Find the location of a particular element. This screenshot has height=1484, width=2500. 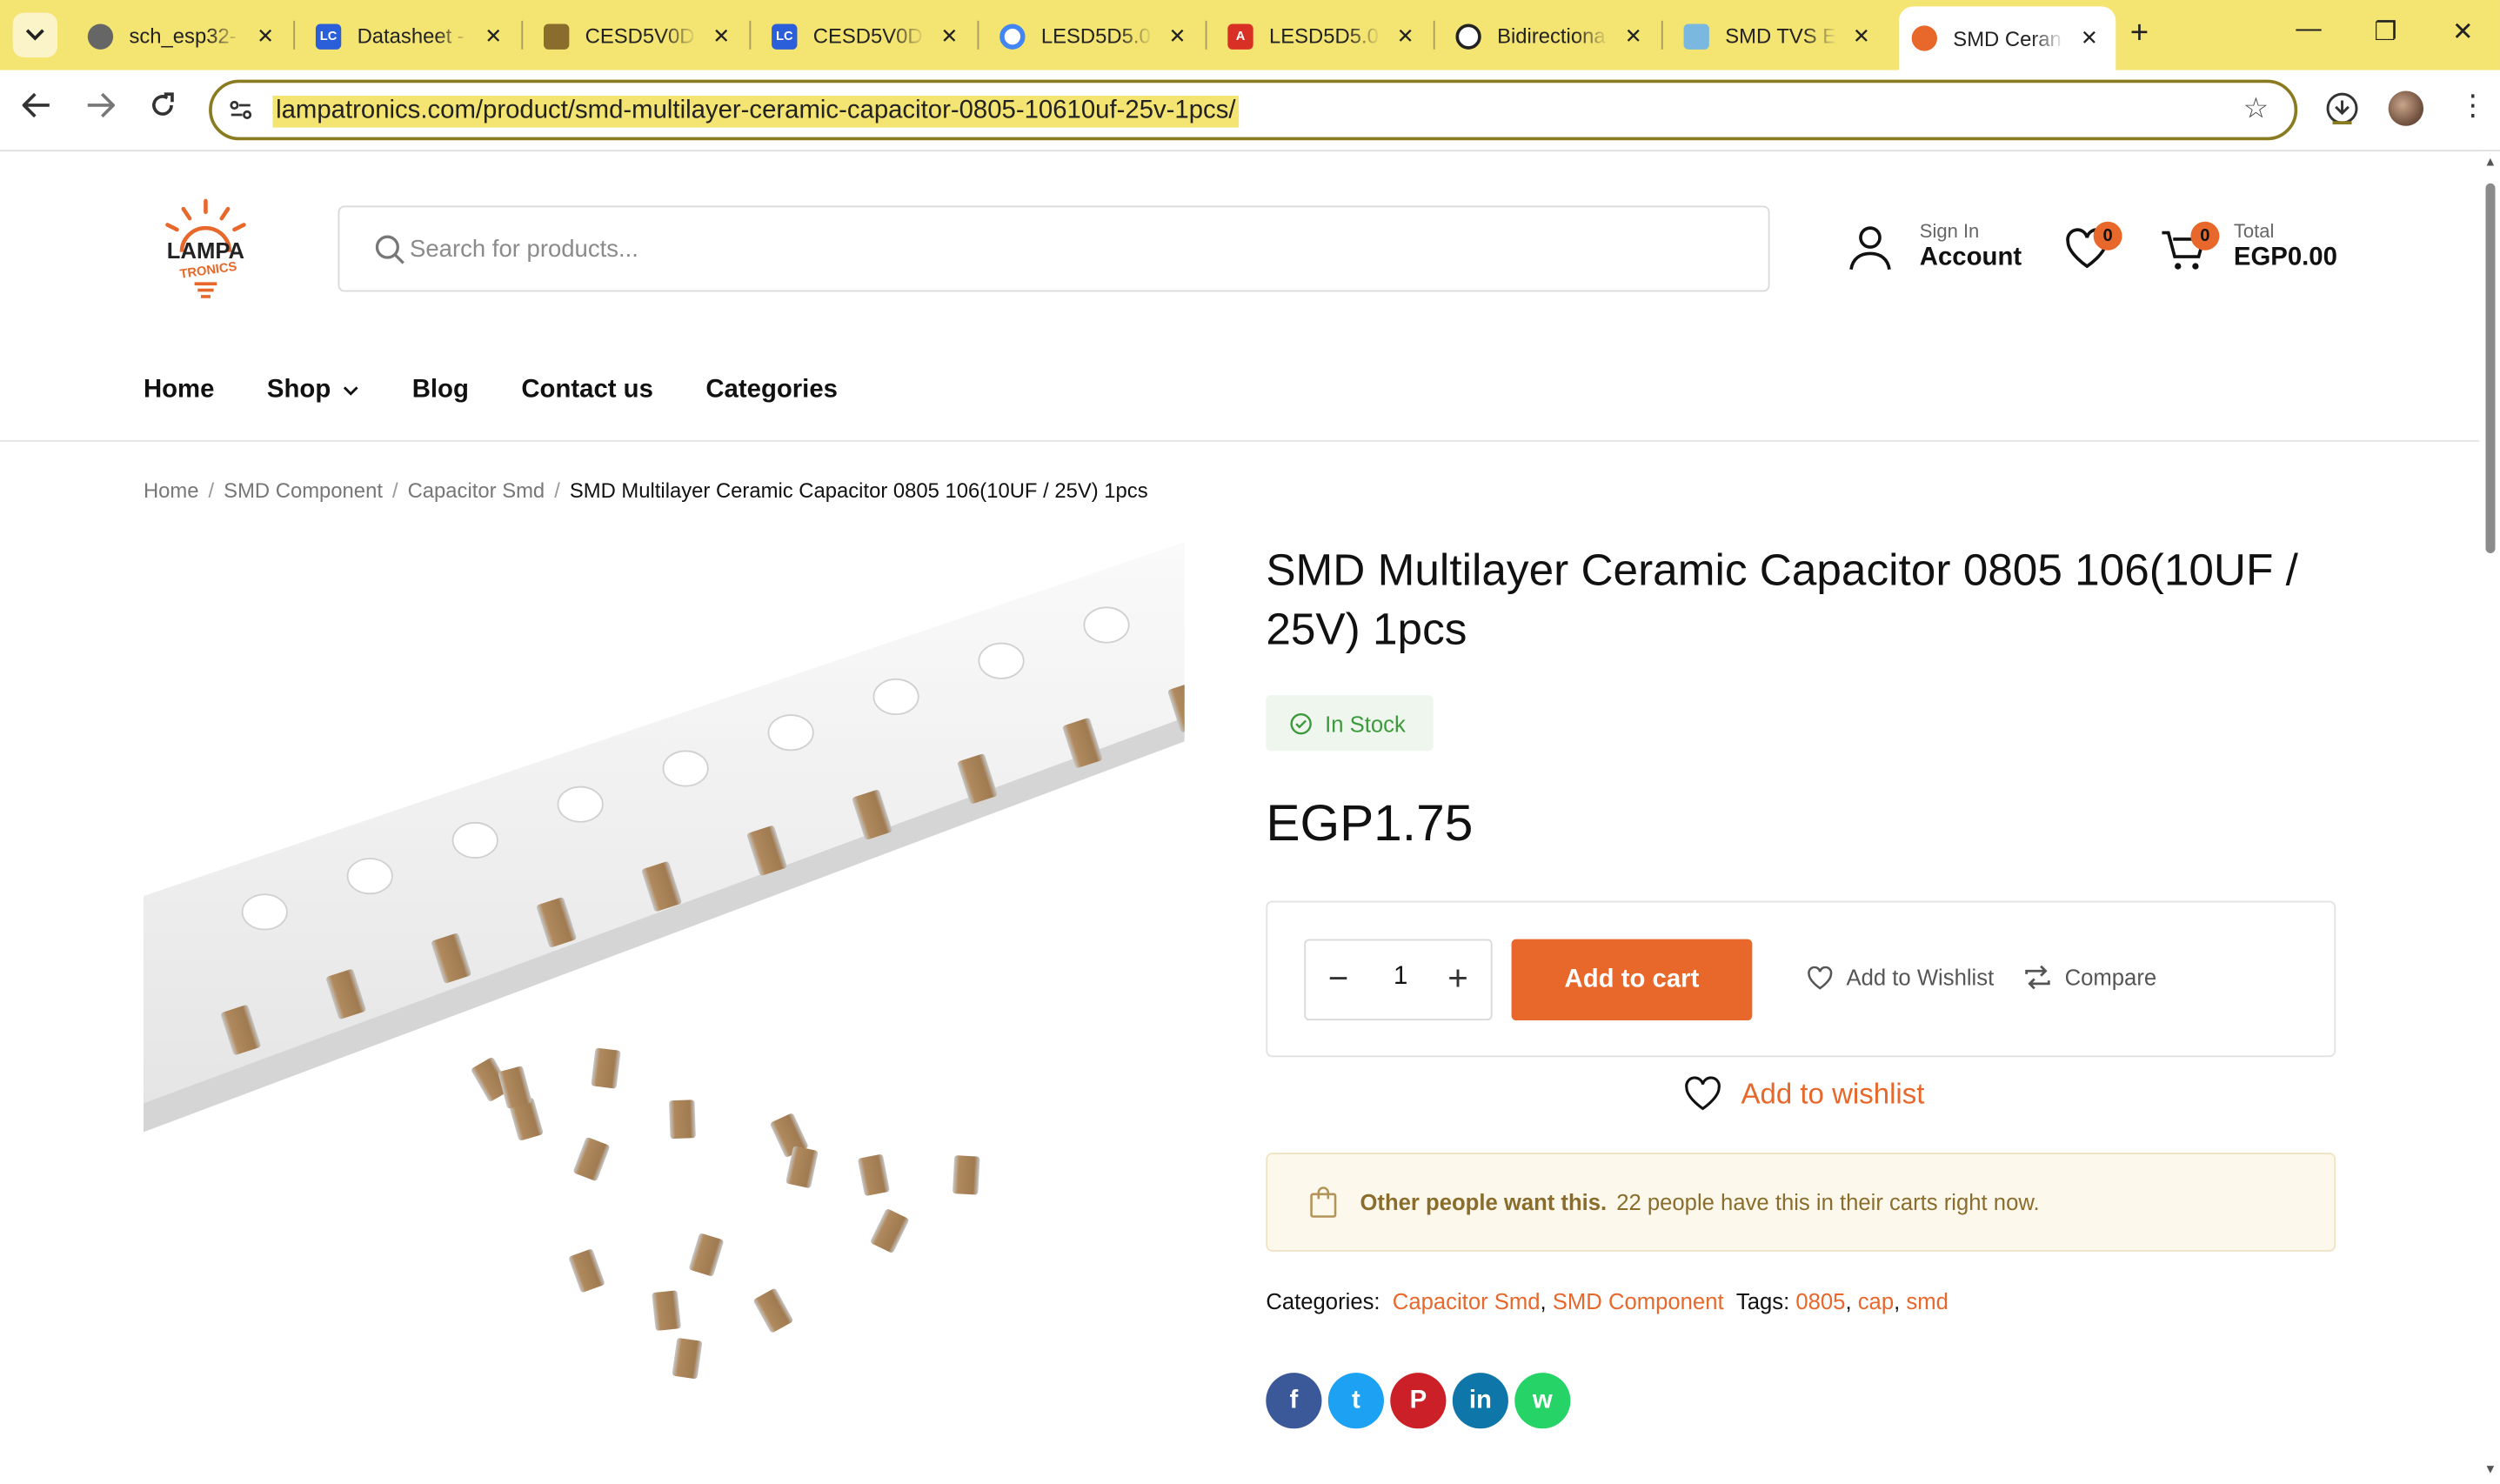

tab-title: CESD5V0D is located at coordinates (640, 35).